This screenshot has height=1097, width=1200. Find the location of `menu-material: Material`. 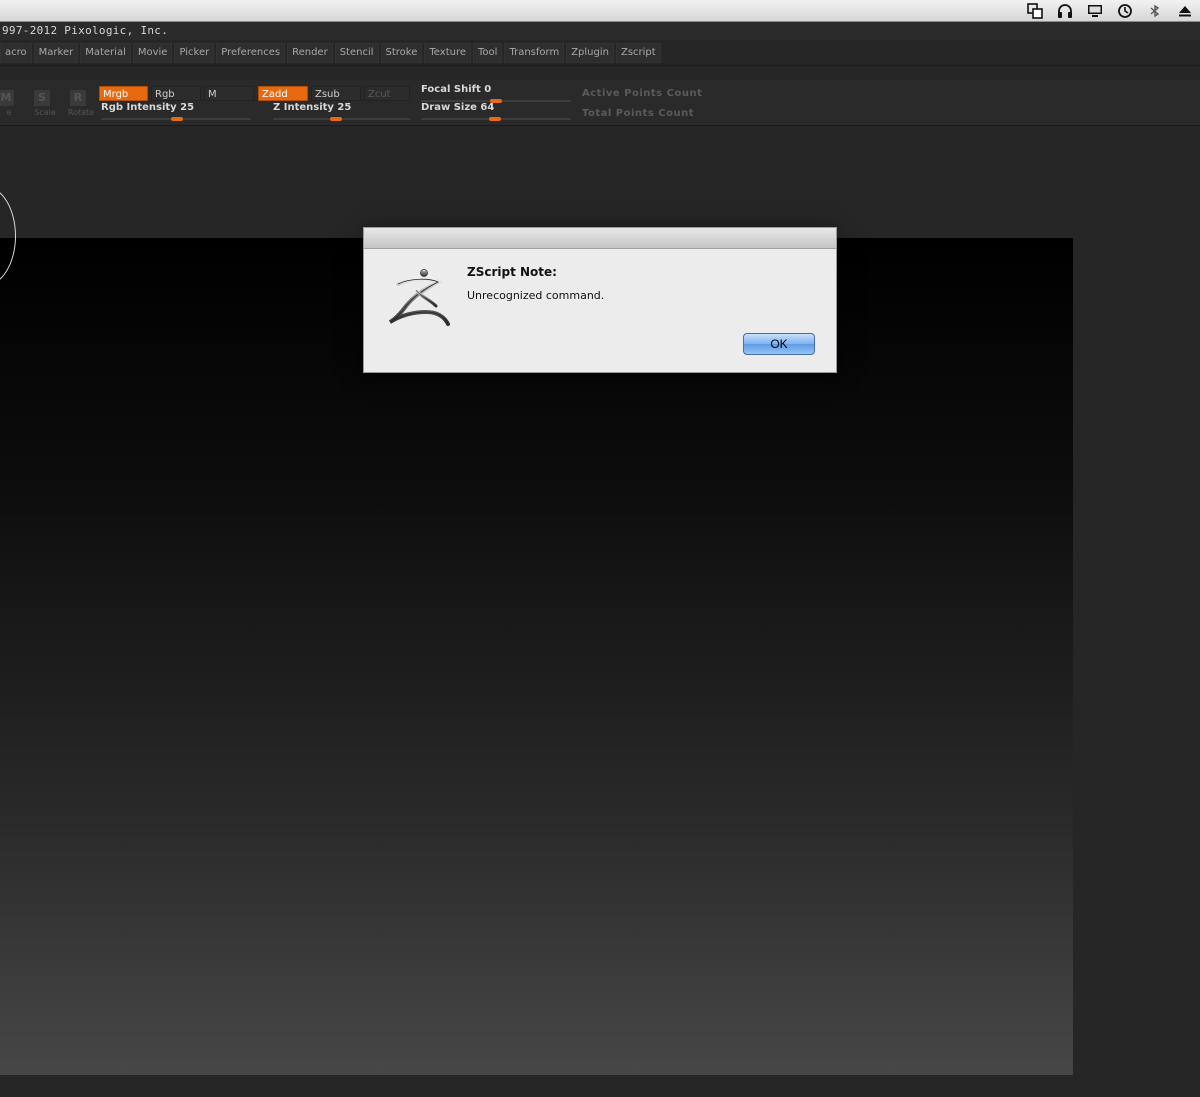

menu-material: Material is located at coordinates (105, 53).